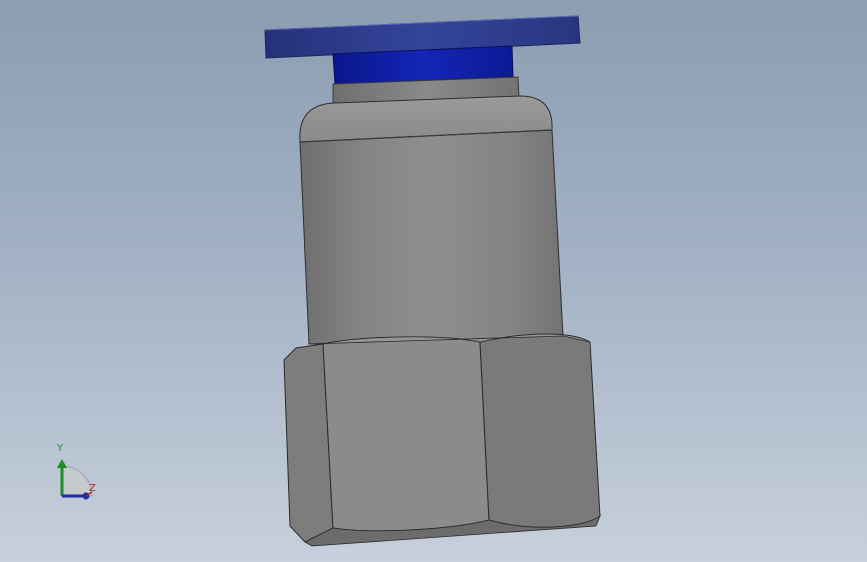  I want to click on triad-plane-shade, so click(77, 481).